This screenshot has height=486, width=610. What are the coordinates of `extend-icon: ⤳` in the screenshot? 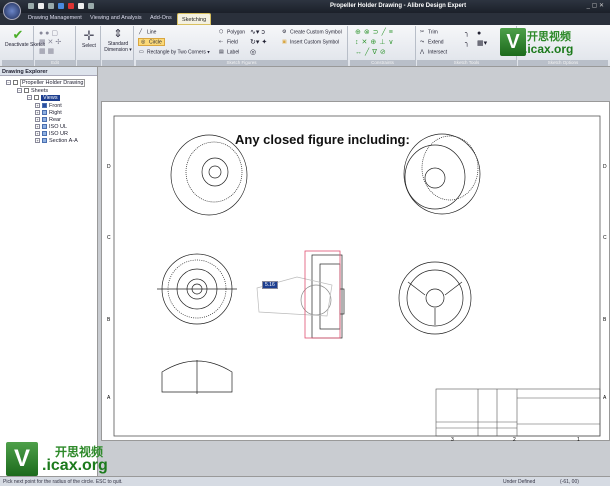 It's located at (422, 42).